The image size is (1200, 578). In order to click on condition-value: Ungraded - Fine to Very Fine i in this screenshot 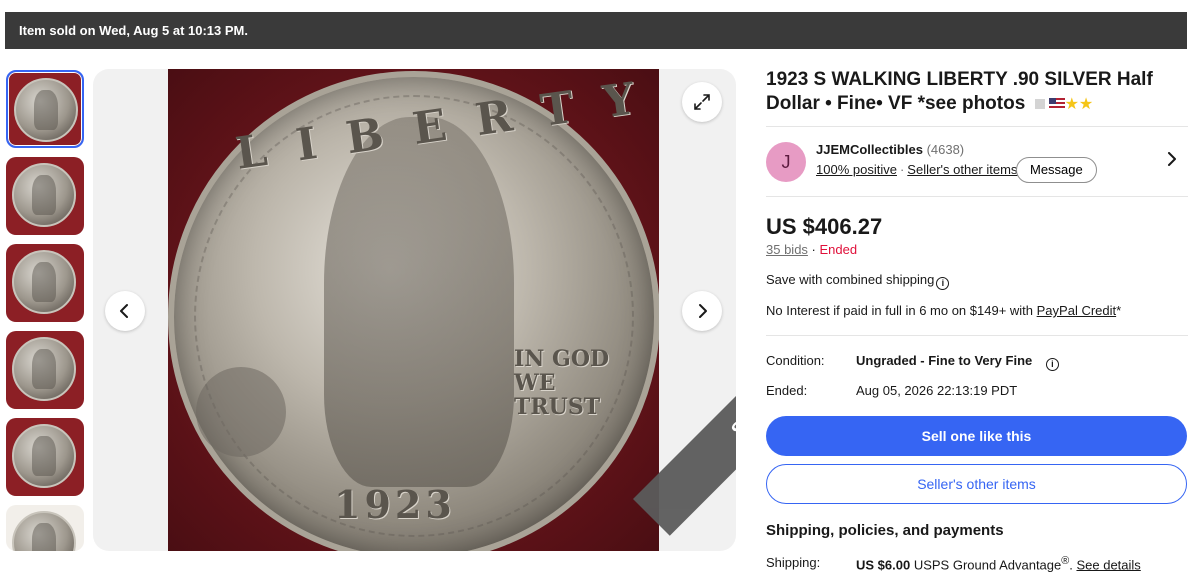, I will do `click(957, 362)`.